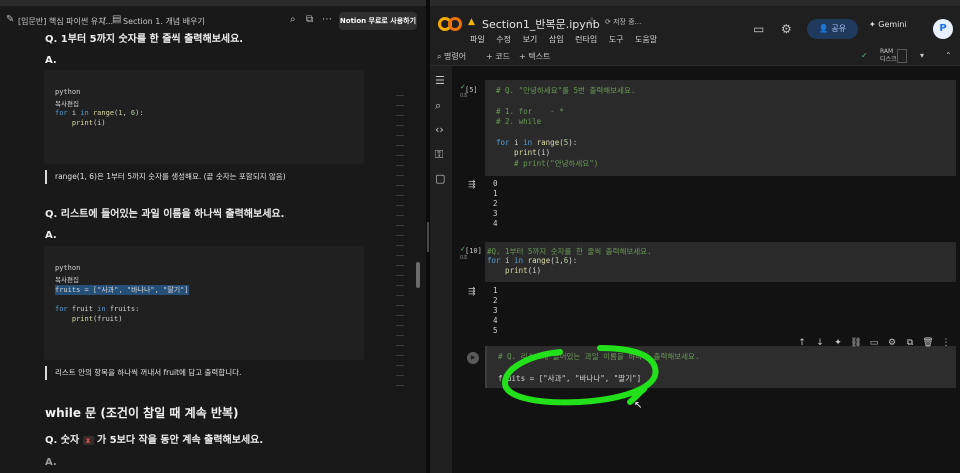  What do you see at coordinates (51, 462) in the screenshot?
I see `answer-label-3: A.` at bounding box center [51, 462].